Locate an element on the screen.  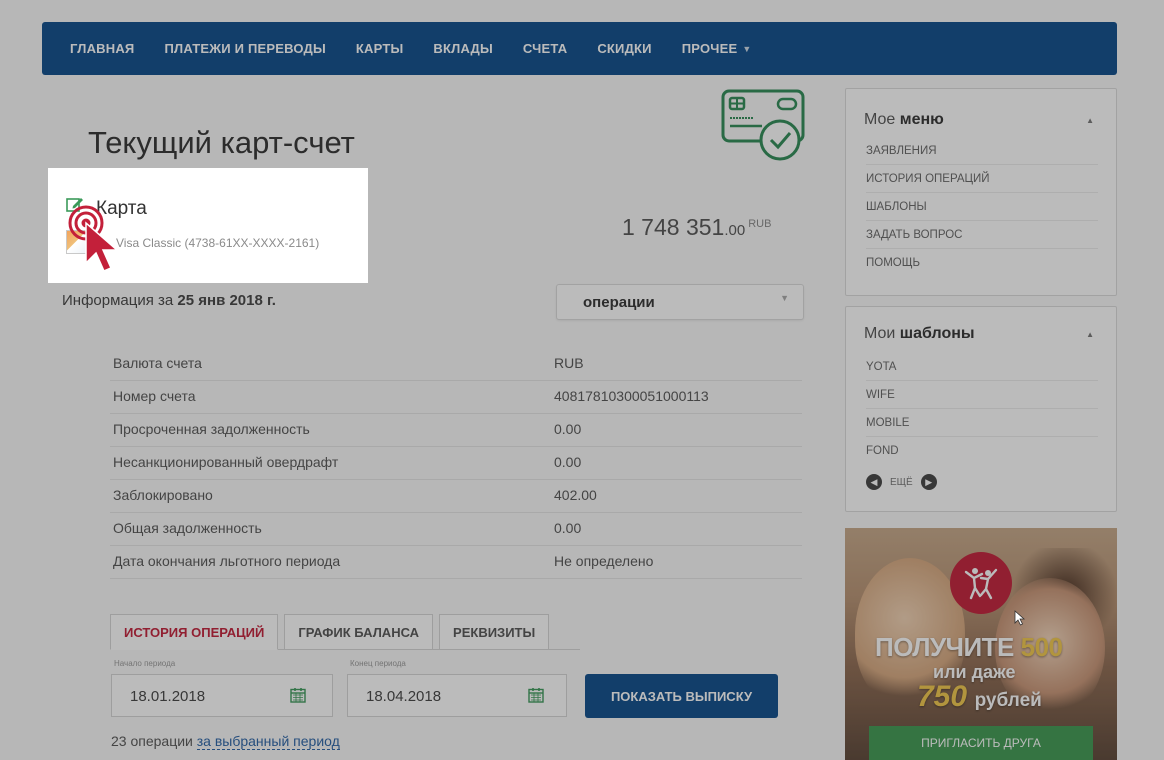
promo-line3: 750 рублей is located at coordinates (979, 697).